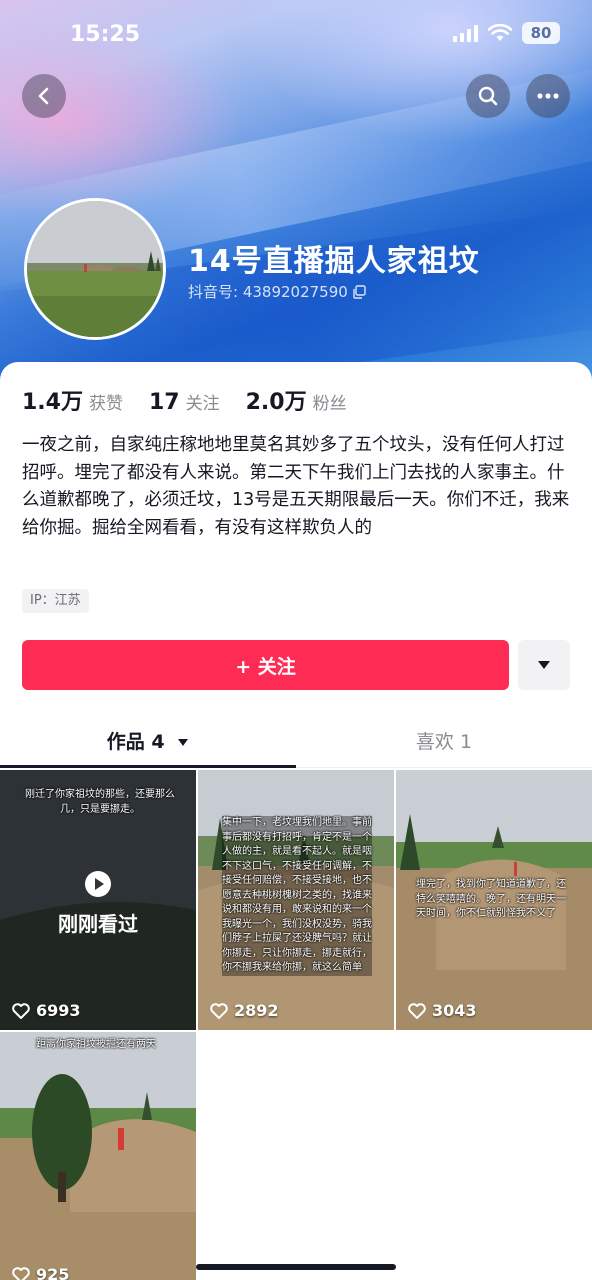 The width and height of the screenshot is (592, 1280). Describe the element at coordinates (500, 32) in the screenshot. I see `wifi-icon` at that location.